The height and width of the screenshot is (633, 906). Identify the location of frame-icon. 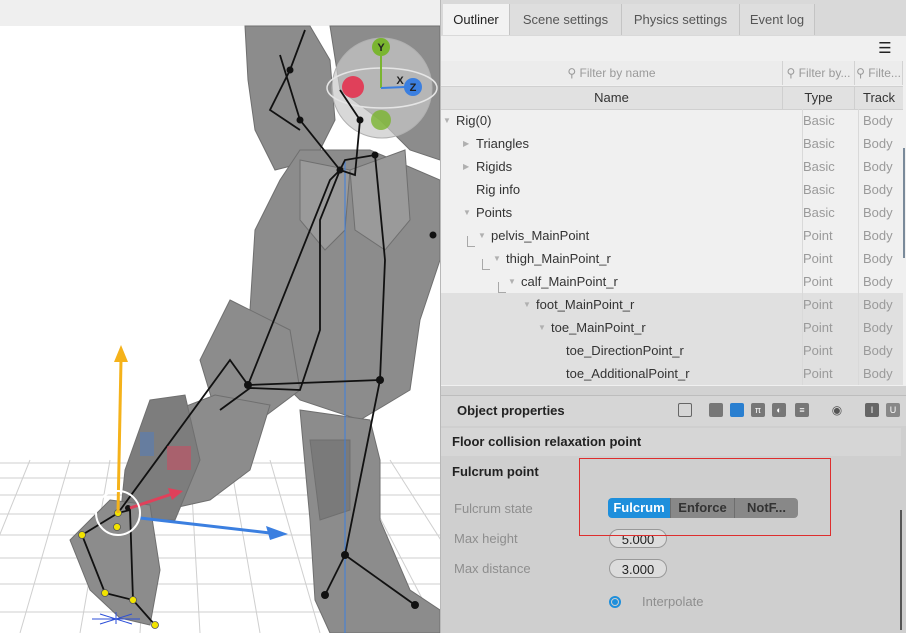
(685, 410).